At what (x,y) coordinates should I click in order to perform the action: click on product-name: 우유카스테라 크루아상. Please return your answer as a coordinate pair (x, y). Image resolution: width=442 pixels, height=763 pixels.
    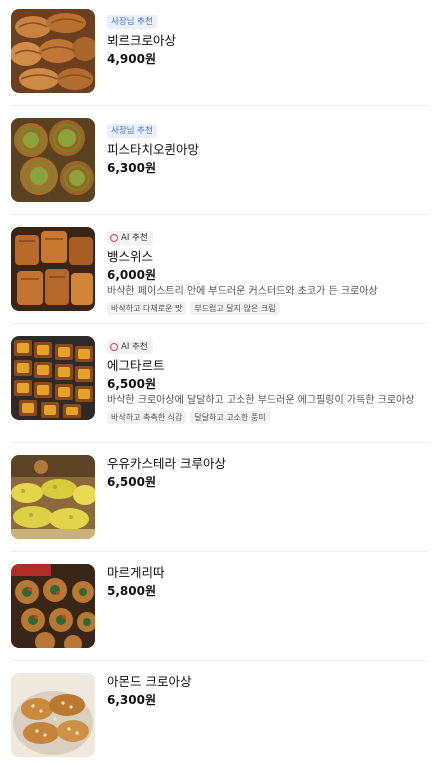
    Looking at the image, I should click on (166, 463).